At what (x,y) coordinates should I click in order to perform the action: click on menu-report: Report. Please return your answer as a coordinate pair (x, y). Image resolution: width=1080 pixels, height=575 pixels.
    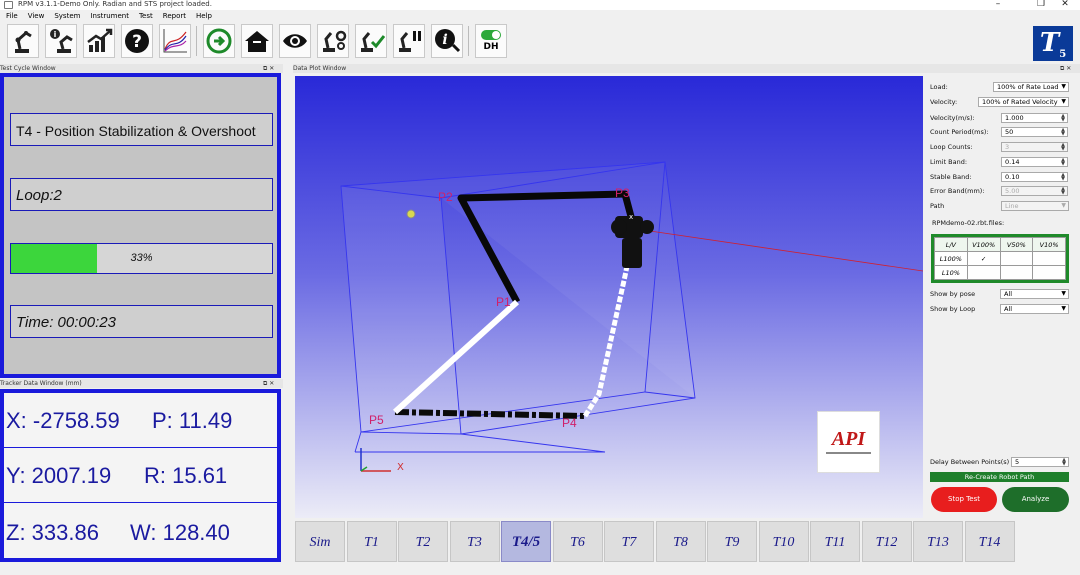
    Looking at the image, I should click on (174, 16).